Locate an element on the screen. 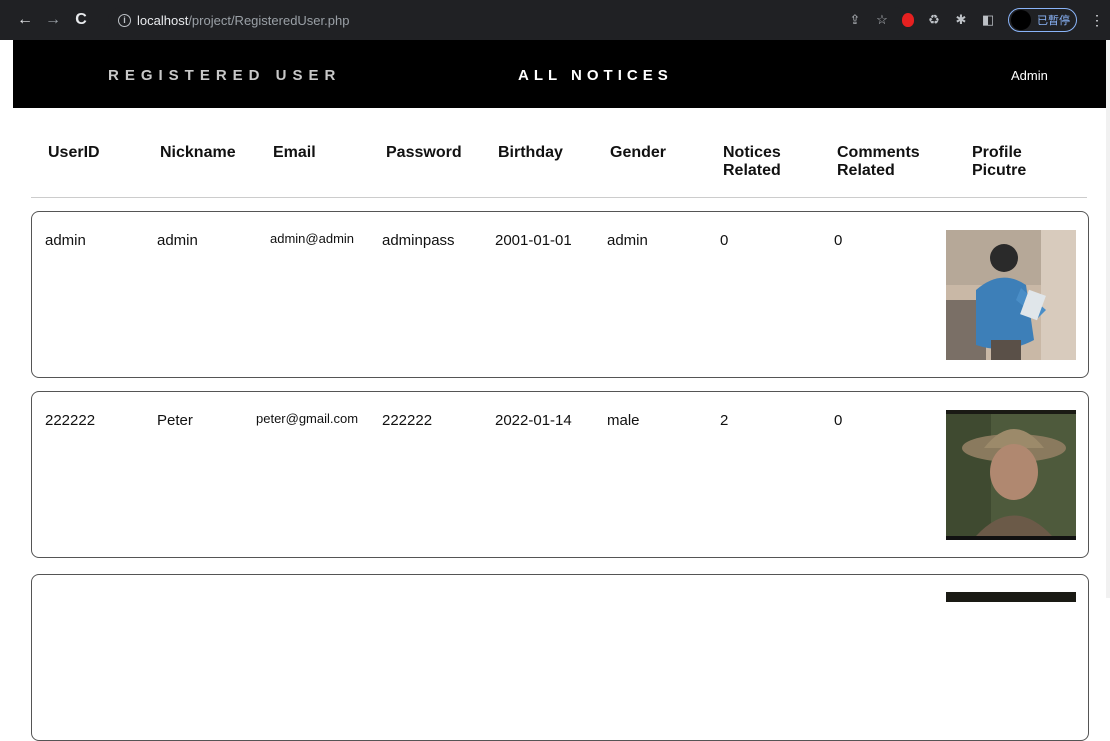 The image size is (1110, 741). nav-registered-user: REGISTERED USER is located at coordinates (224, 75).